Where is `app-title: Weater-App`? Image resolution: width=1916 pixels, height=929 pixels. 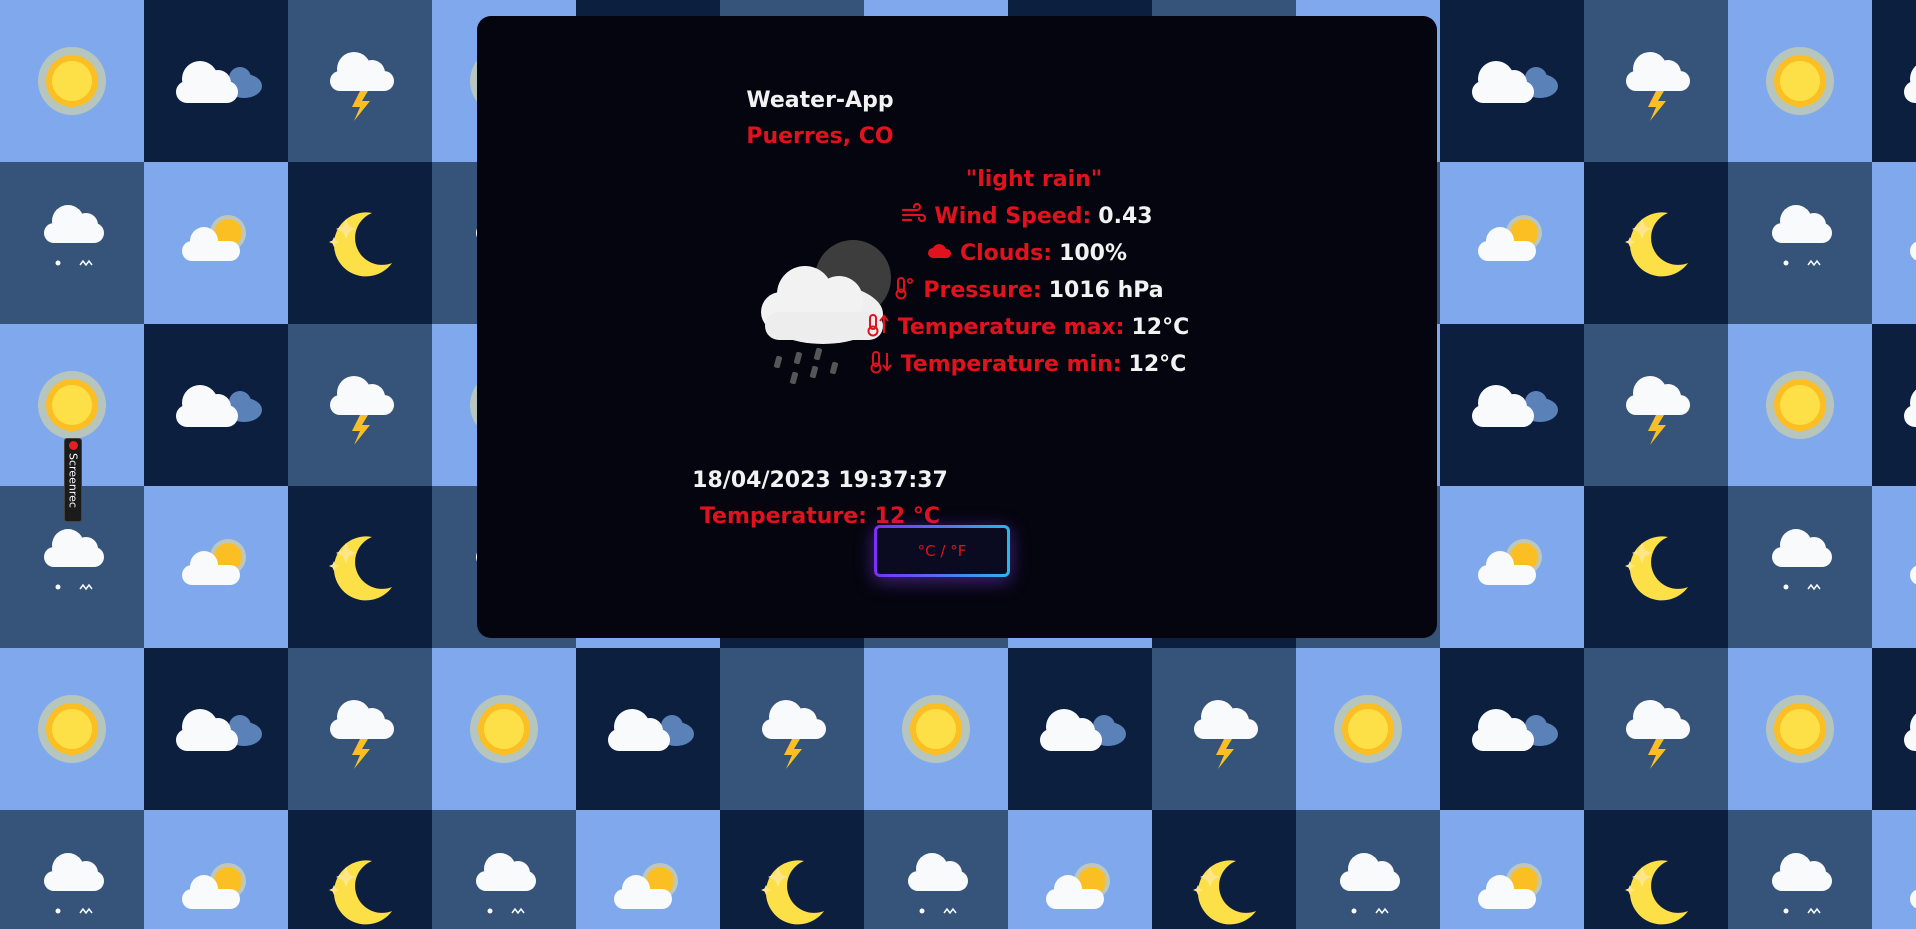 app-title: Weater-App is located at coordinates (820, 100).